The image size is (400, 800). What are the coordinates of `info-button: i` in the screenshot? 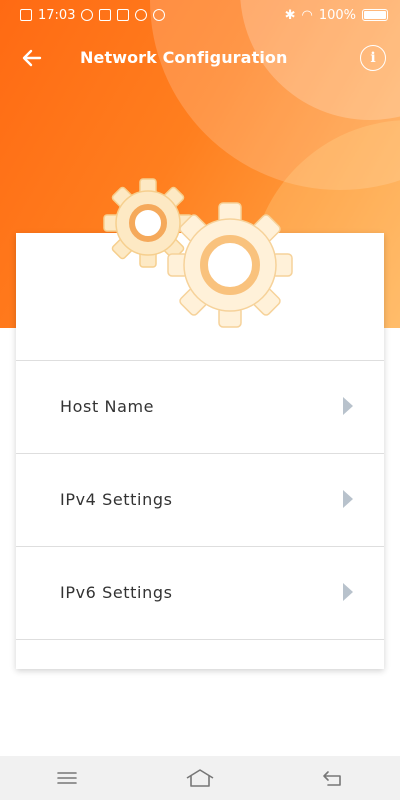 It's located at (373, 58).